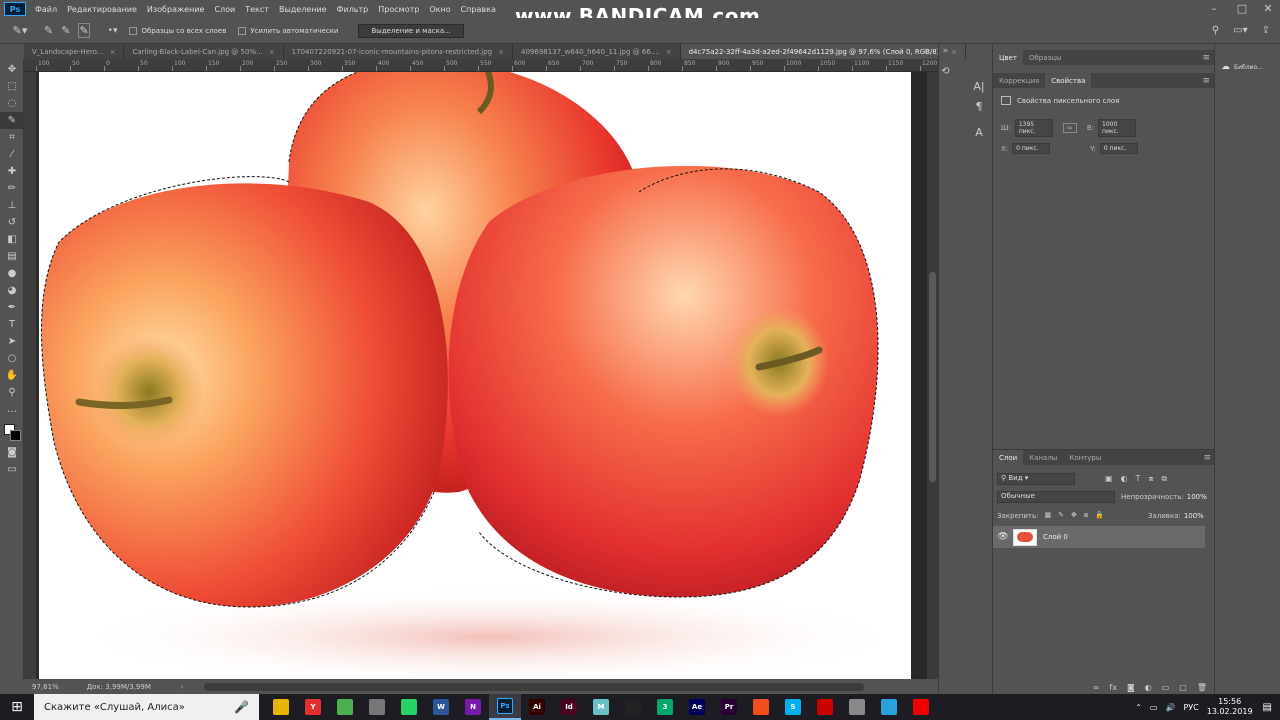 This screenshot has width=1280, height=720. Describe the element at coordinates (1183, 687) in the screenshot. I see `new-layer-icon: ▢` at that location.